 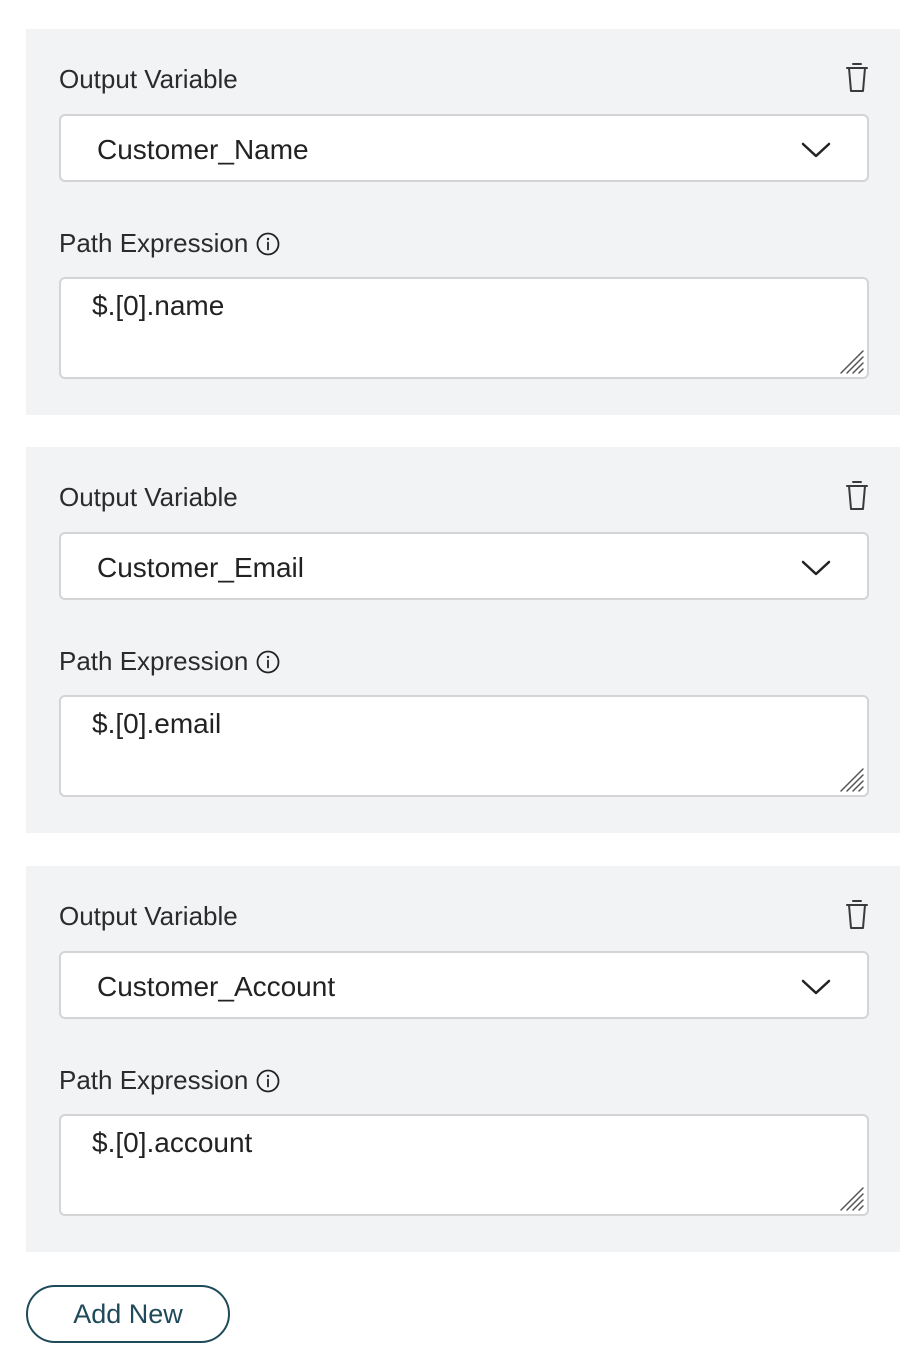 I want to click on path-expression-value: $.[0].name, so click(x=158, y=305).